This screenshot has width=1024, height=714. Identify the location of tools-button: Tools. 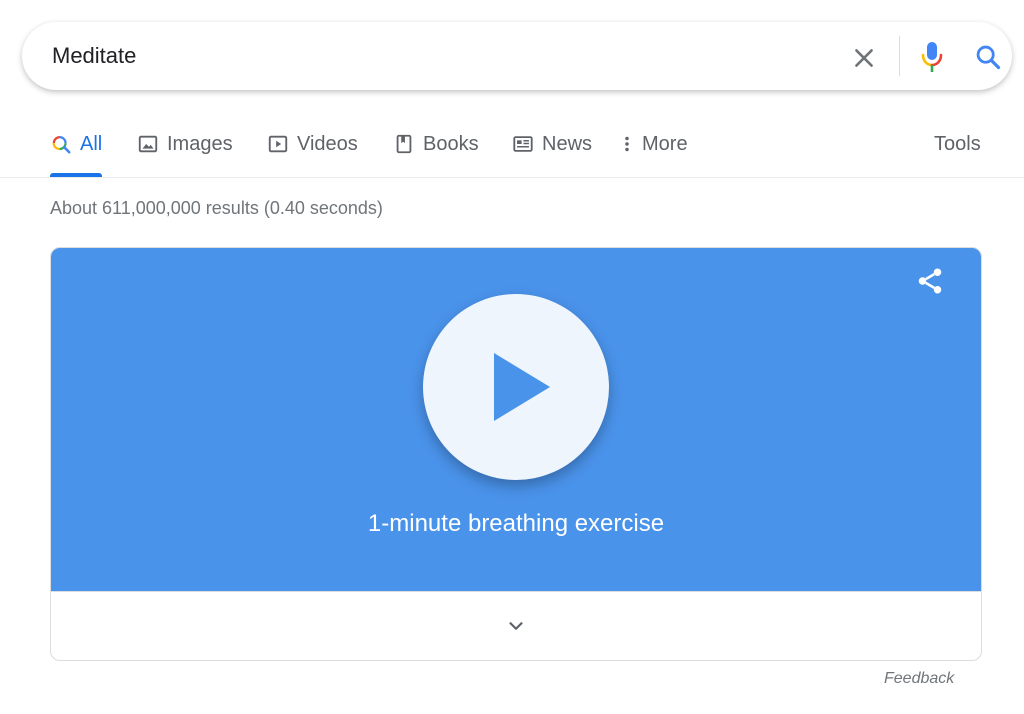
(957, 144).